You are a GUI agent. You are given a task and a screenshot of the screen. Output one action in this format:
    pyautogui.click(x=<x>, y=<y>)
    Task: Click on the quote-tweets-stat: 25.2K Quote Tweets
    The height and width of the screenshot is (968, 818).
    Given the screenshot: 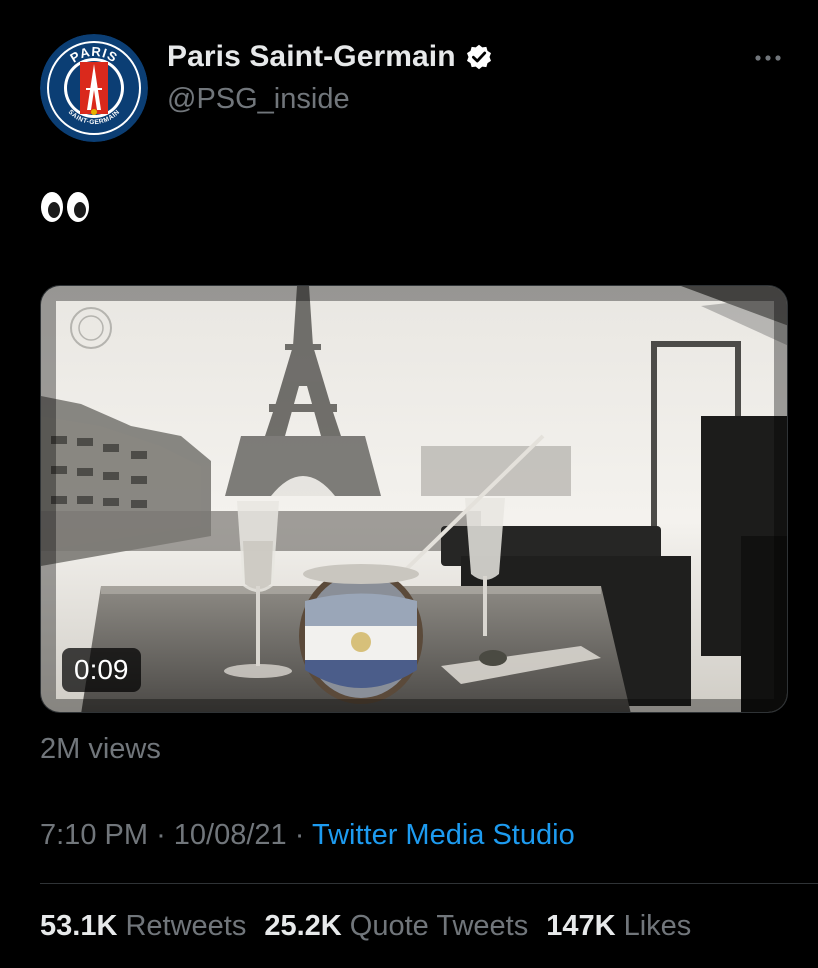 What is the action you would take?
    pyautogui.click(x=396, y=926)
    